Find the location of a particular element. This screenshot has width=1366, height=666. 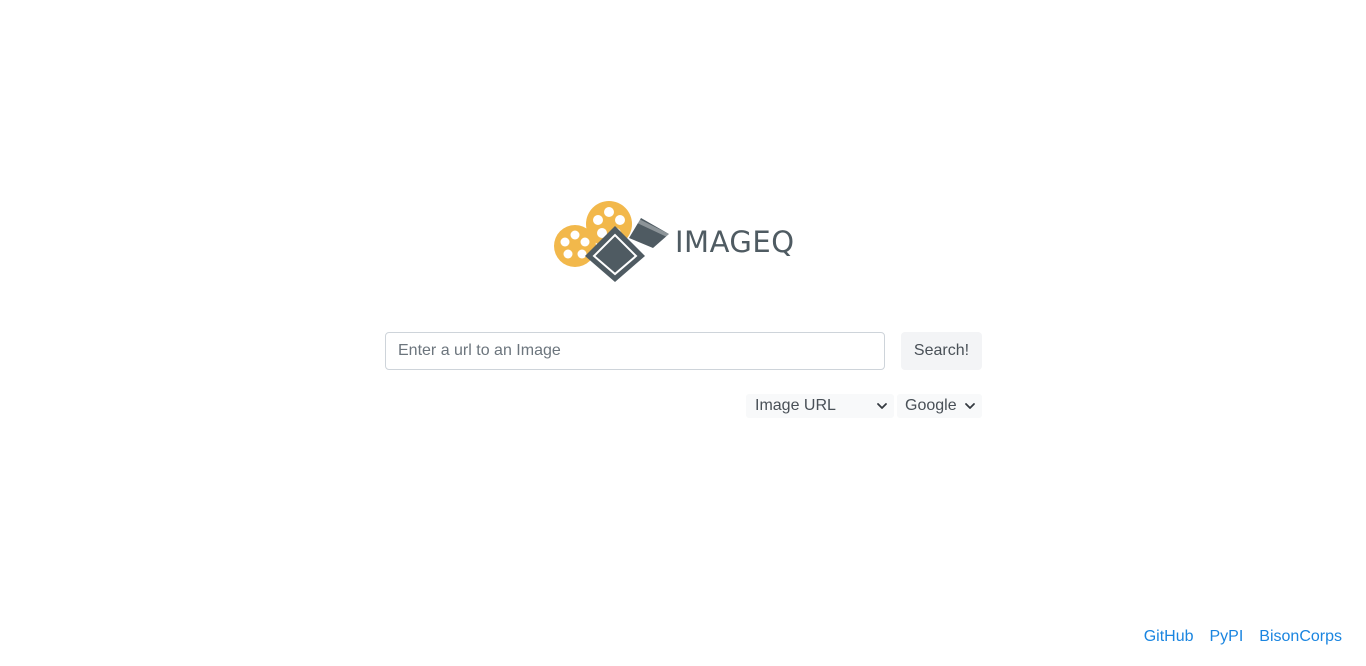

search-engine-selected: Google is located at coordinates (931, 405).